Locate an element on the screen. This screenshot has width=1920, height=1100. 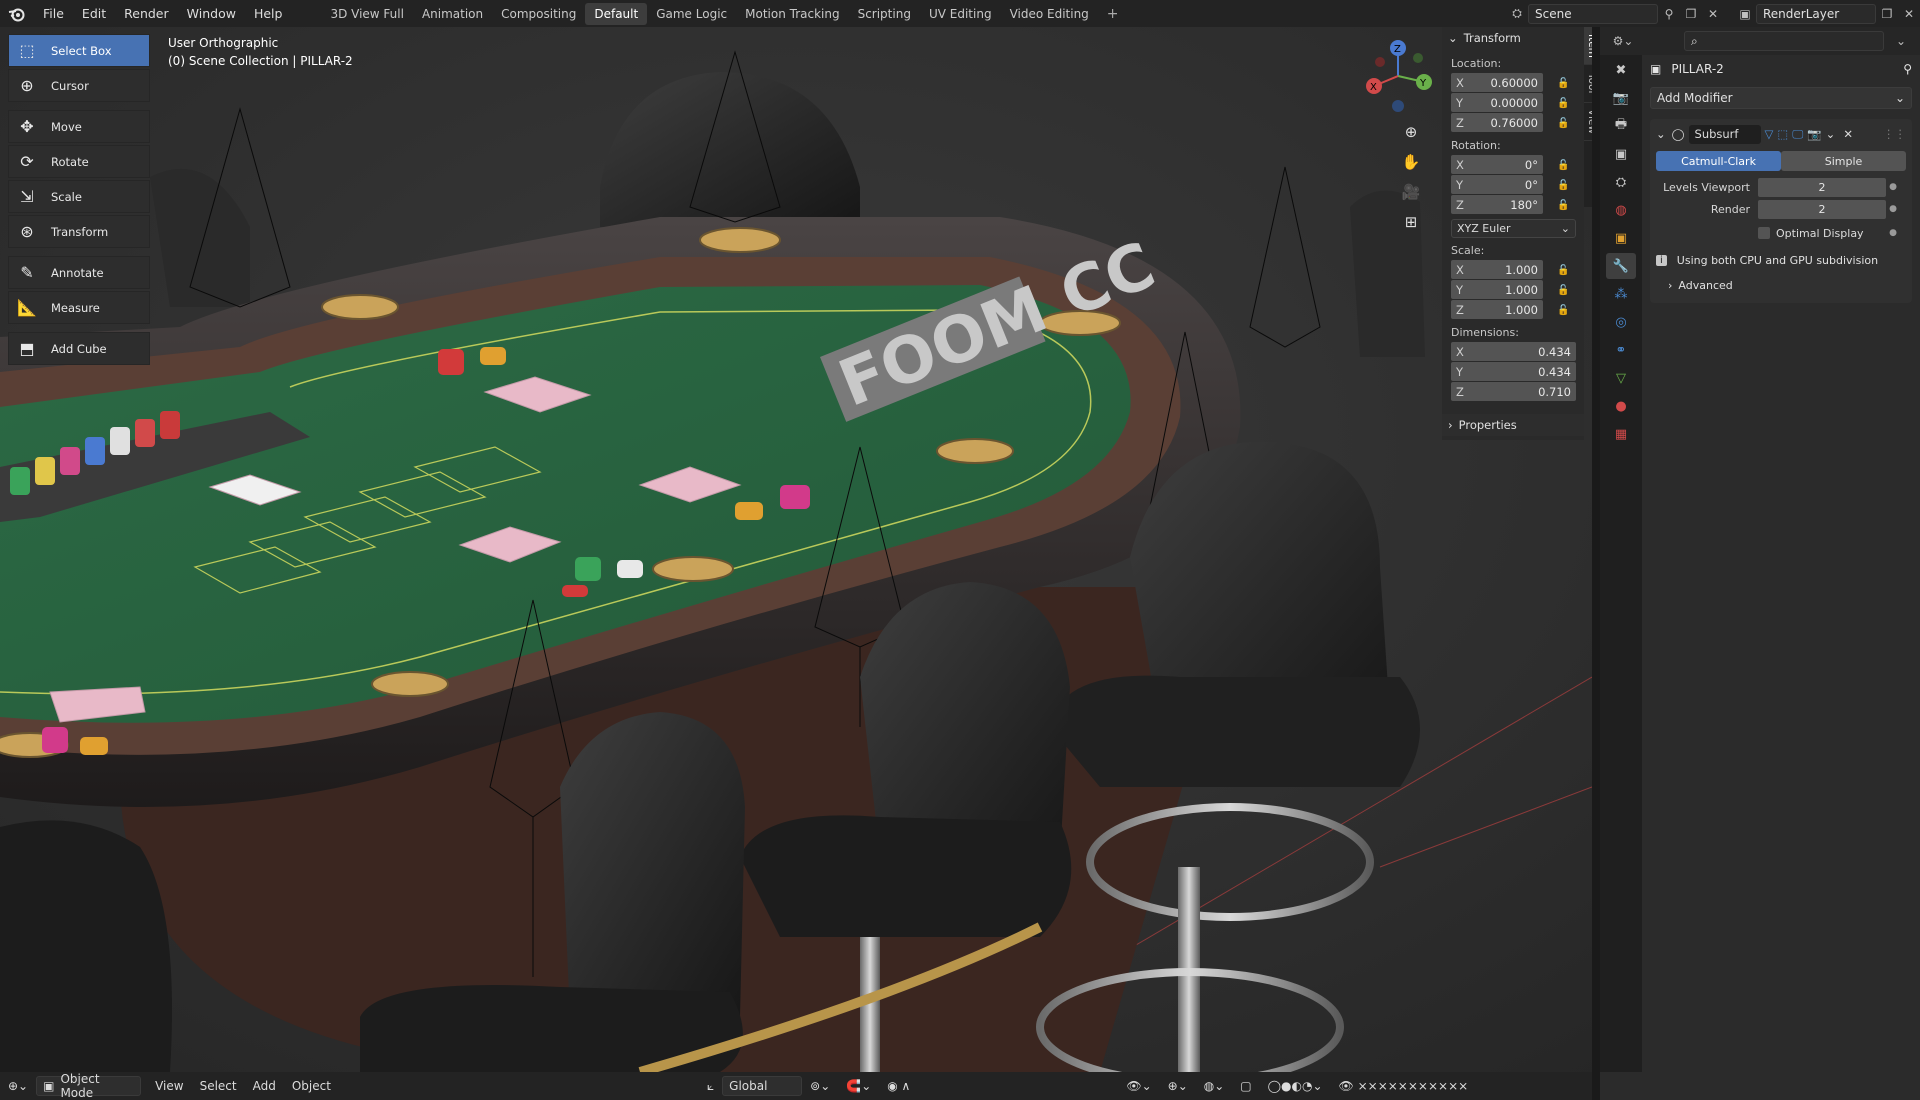
tab-compositing: Compositing is located at coordinates (538, 14).